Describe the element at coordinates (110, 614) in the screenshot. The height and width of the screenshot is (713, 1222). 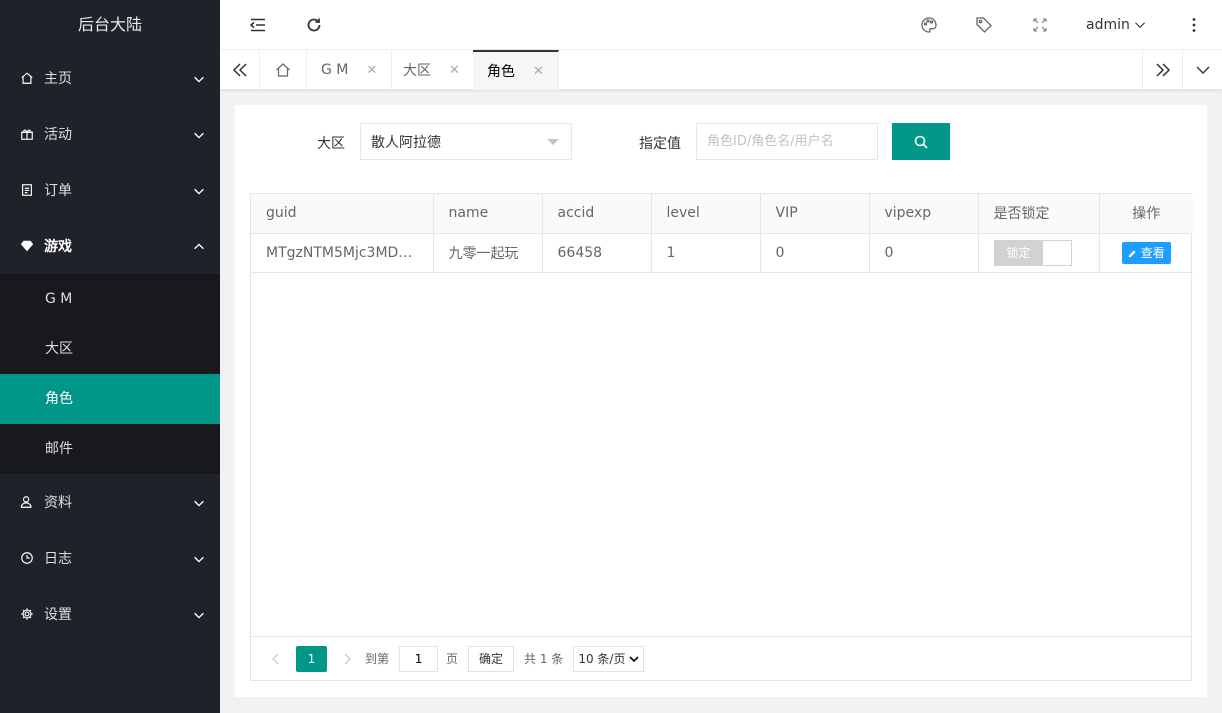
I see `sidebar-item-settings: 设置` at that location.